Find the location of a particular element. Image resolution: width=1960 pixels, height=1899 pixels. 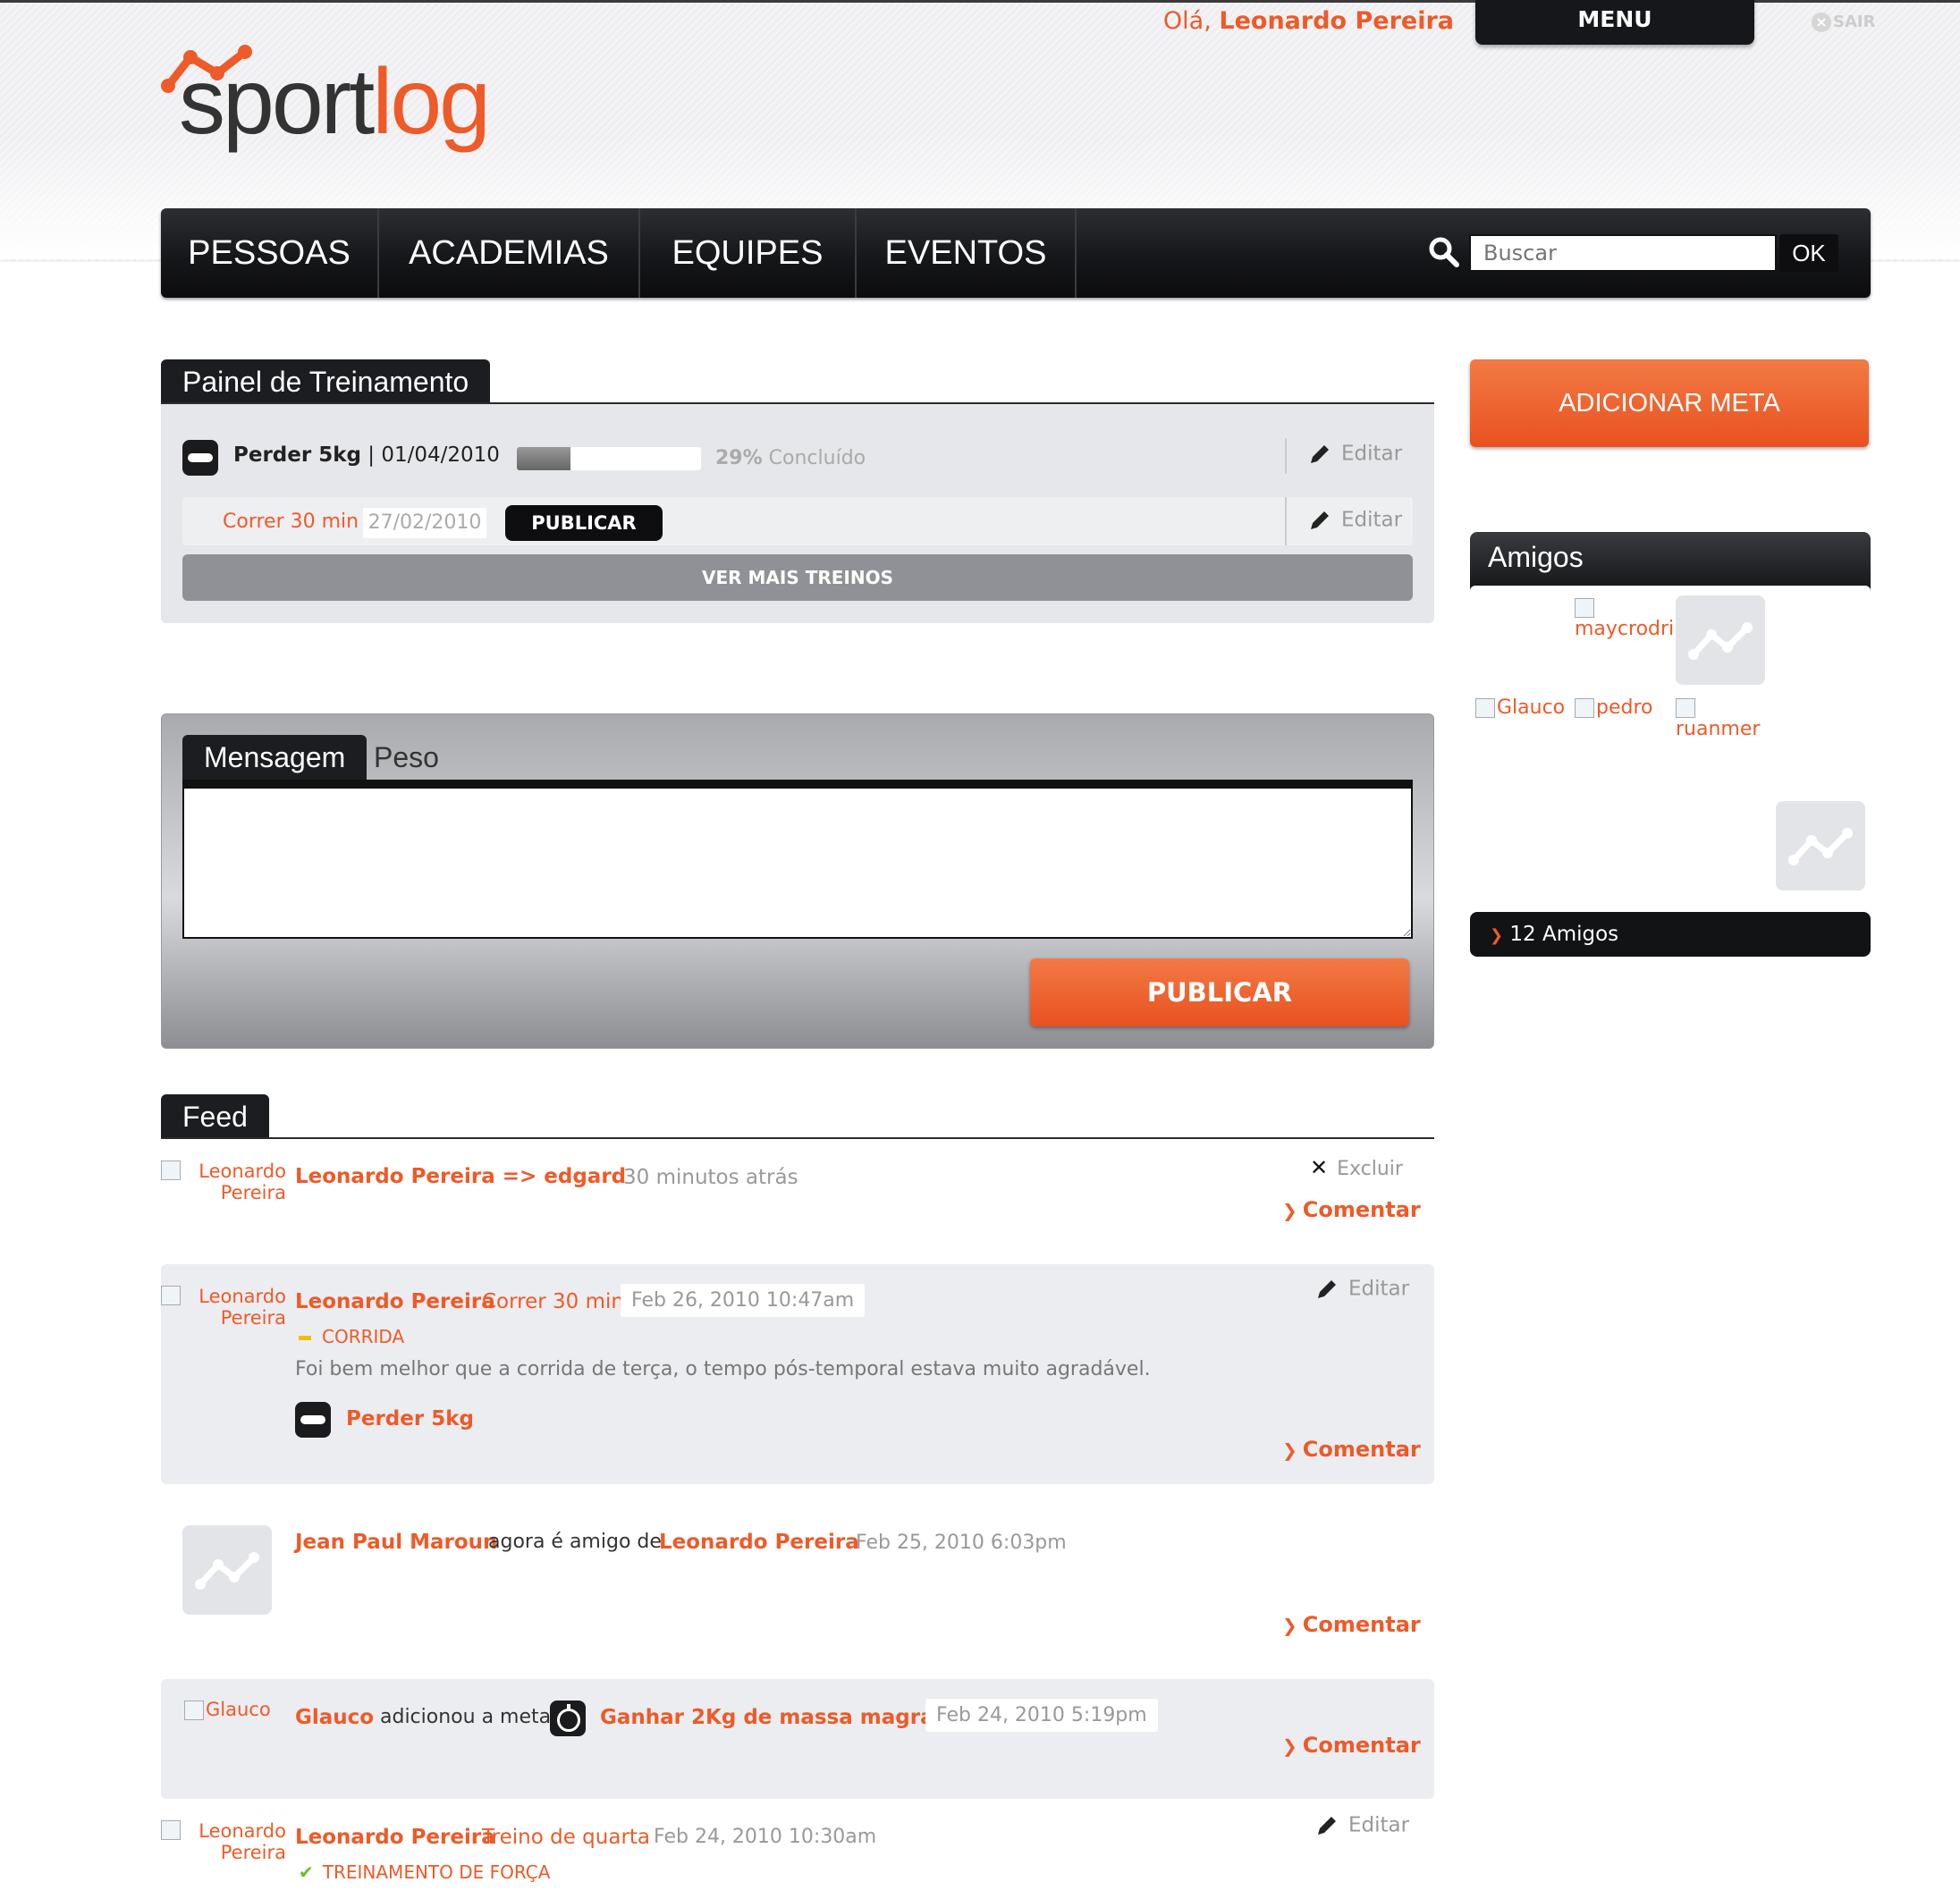

greeting-user-name: Leonardo Pereira is located at coordinates (1337, 21).